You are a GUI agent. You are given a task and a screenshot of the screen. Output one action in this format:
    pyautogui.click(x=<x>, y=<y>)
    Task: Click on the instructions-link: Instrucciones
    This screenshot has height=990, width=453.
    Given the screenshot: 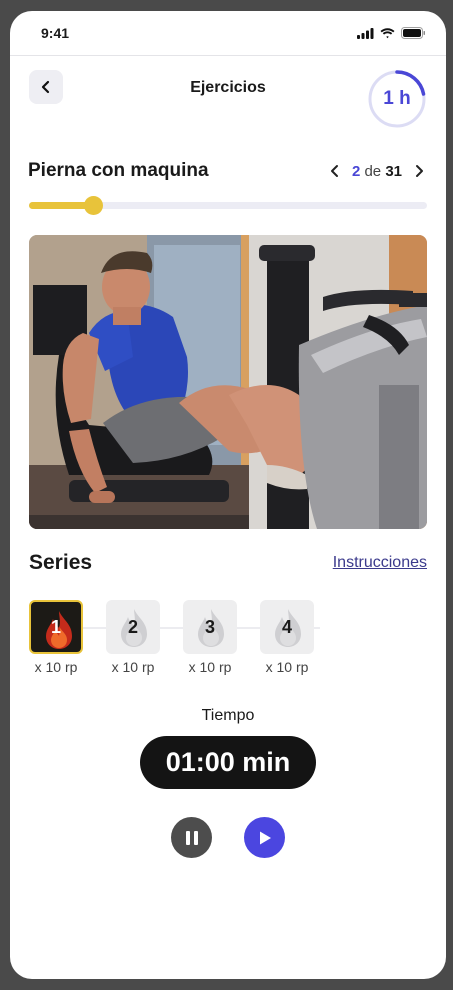 What is the action you would take?
    pyautogui.click(x=380, y=563)
    